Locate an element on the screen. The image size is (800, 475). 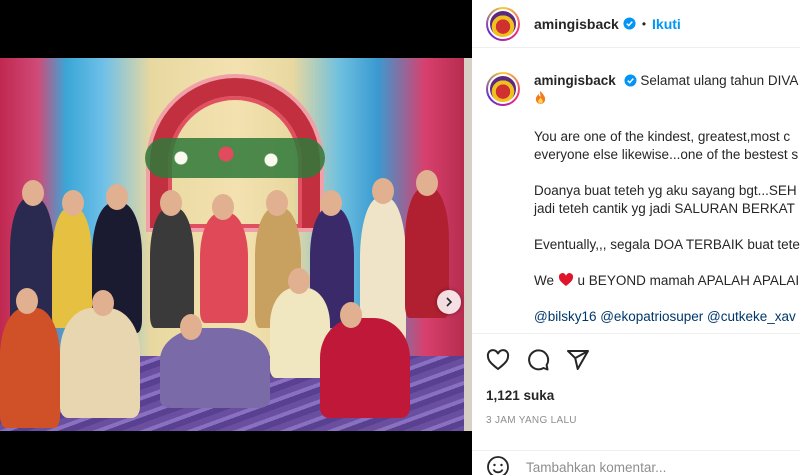
comment-icon is located at coordinates (538, 360).